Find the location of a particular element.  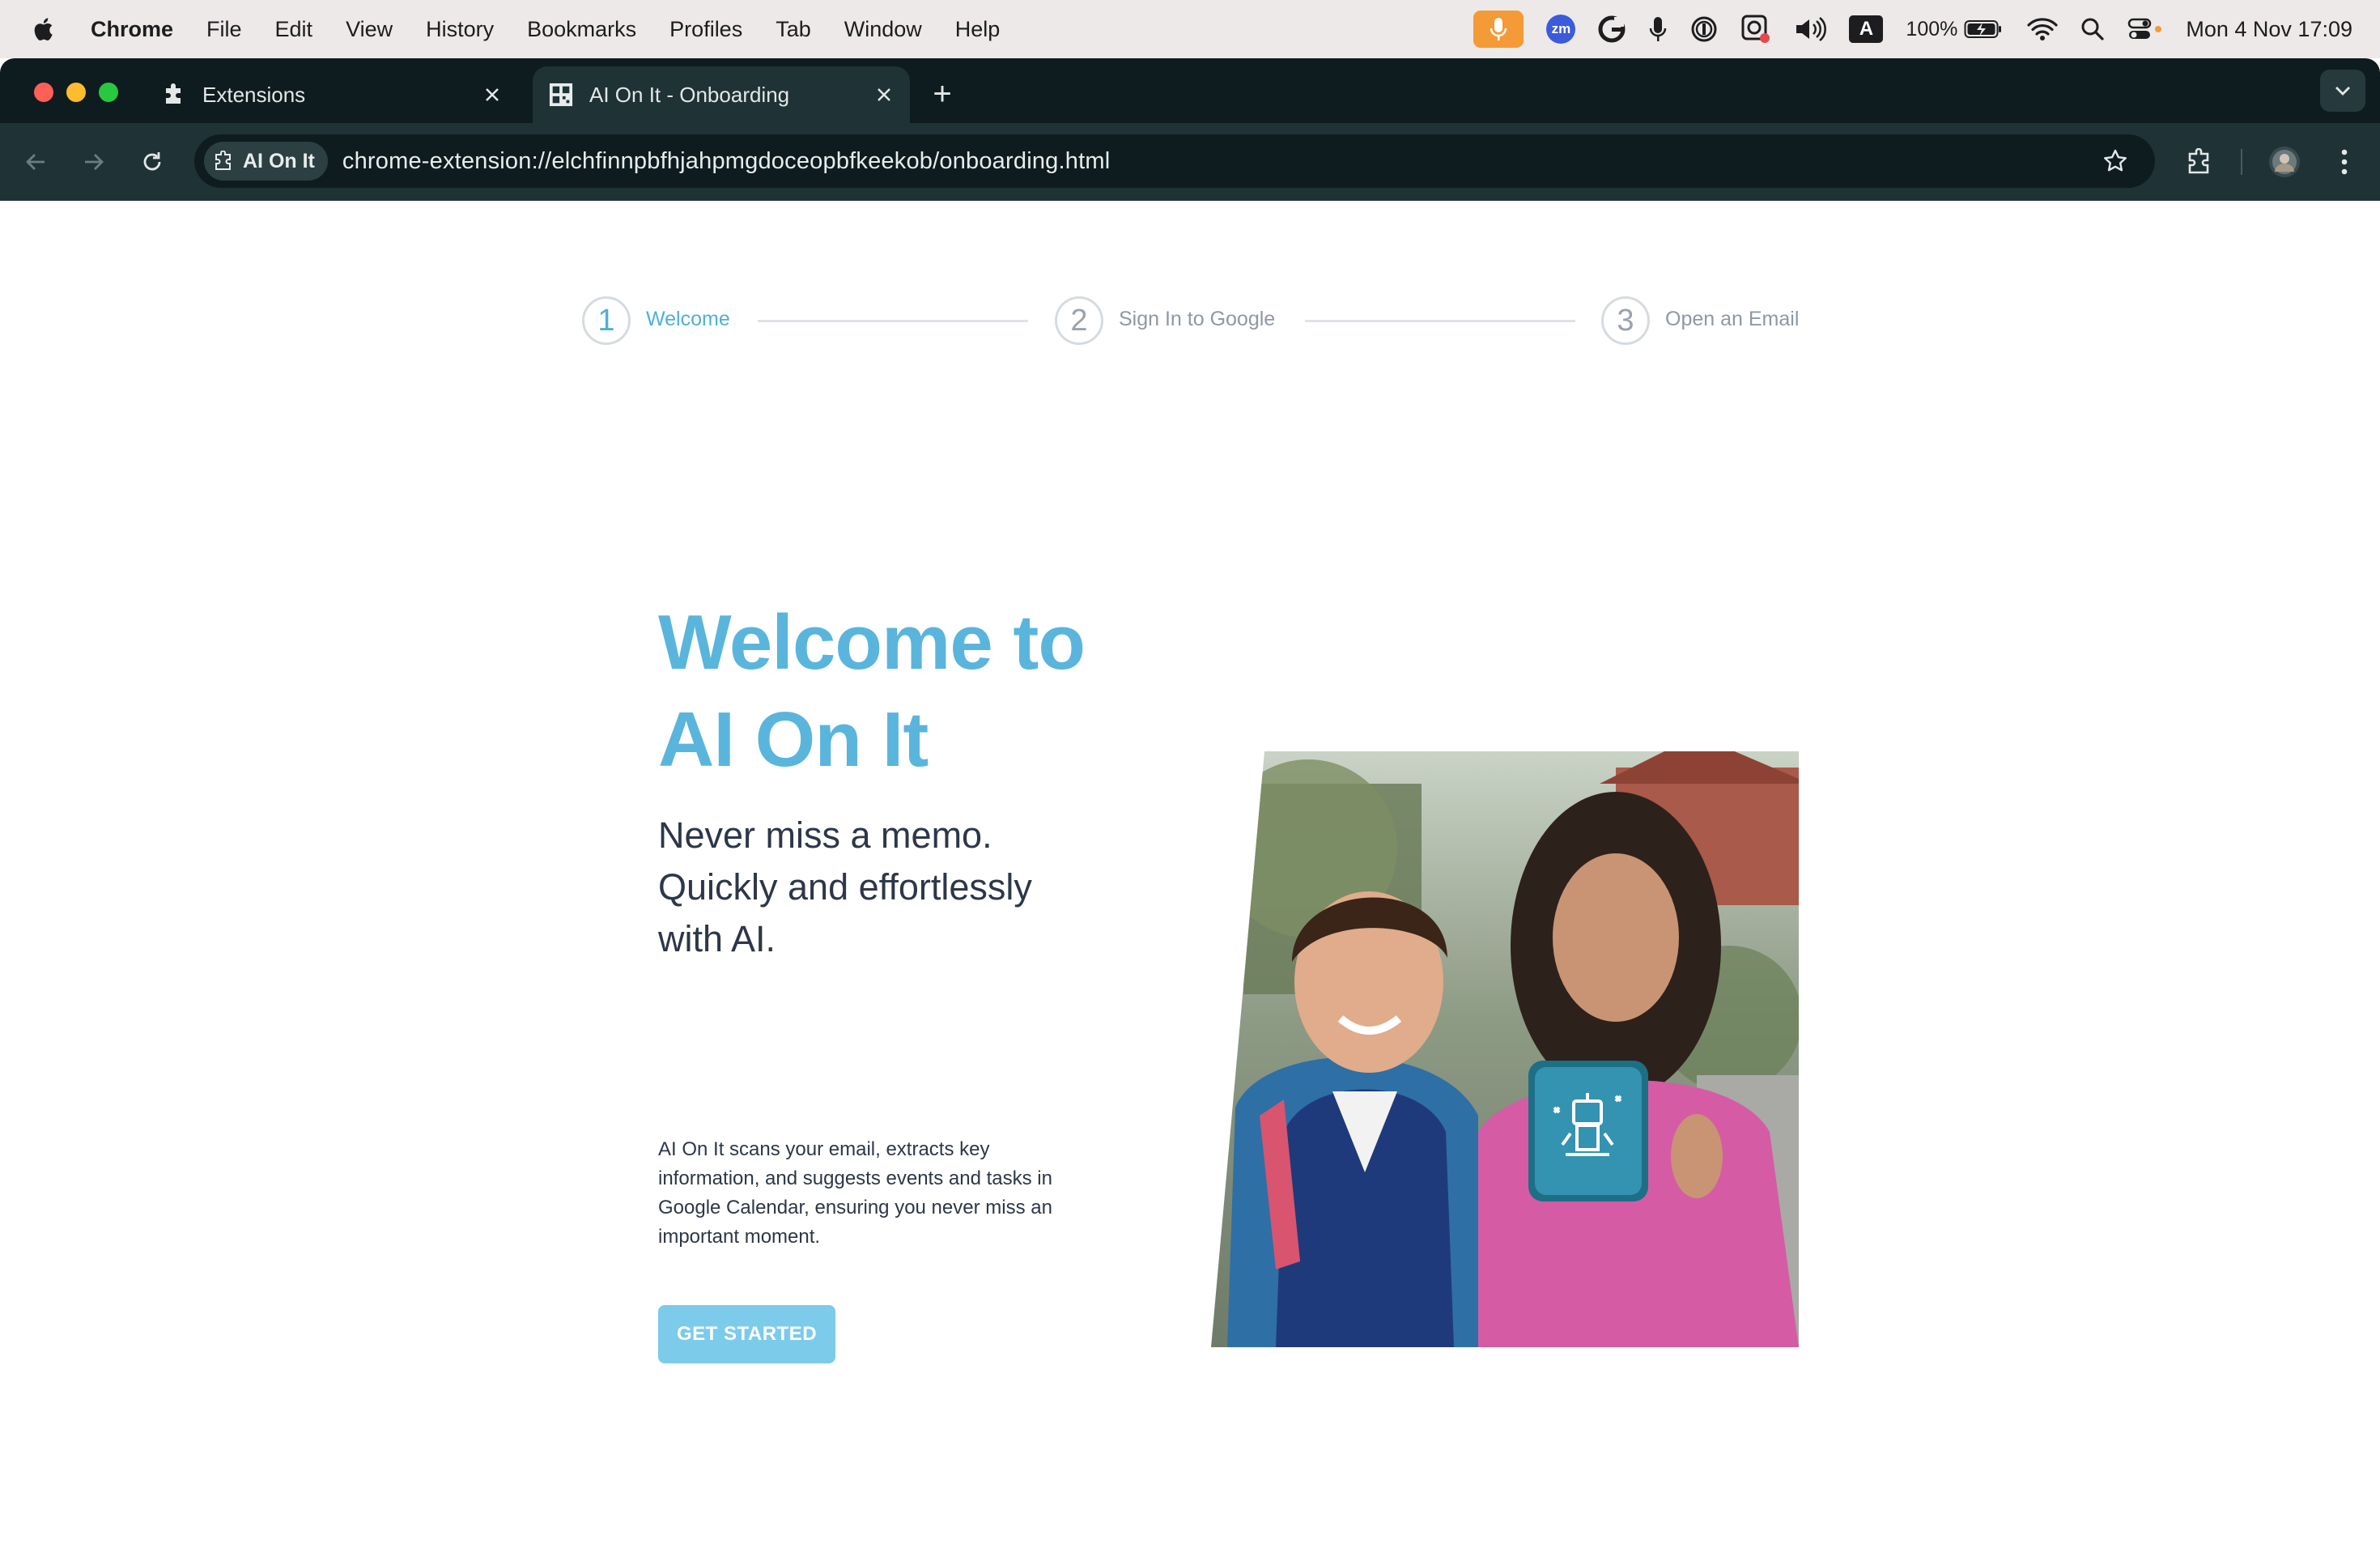

profile-avatar is located at coordinates (2284, 161).